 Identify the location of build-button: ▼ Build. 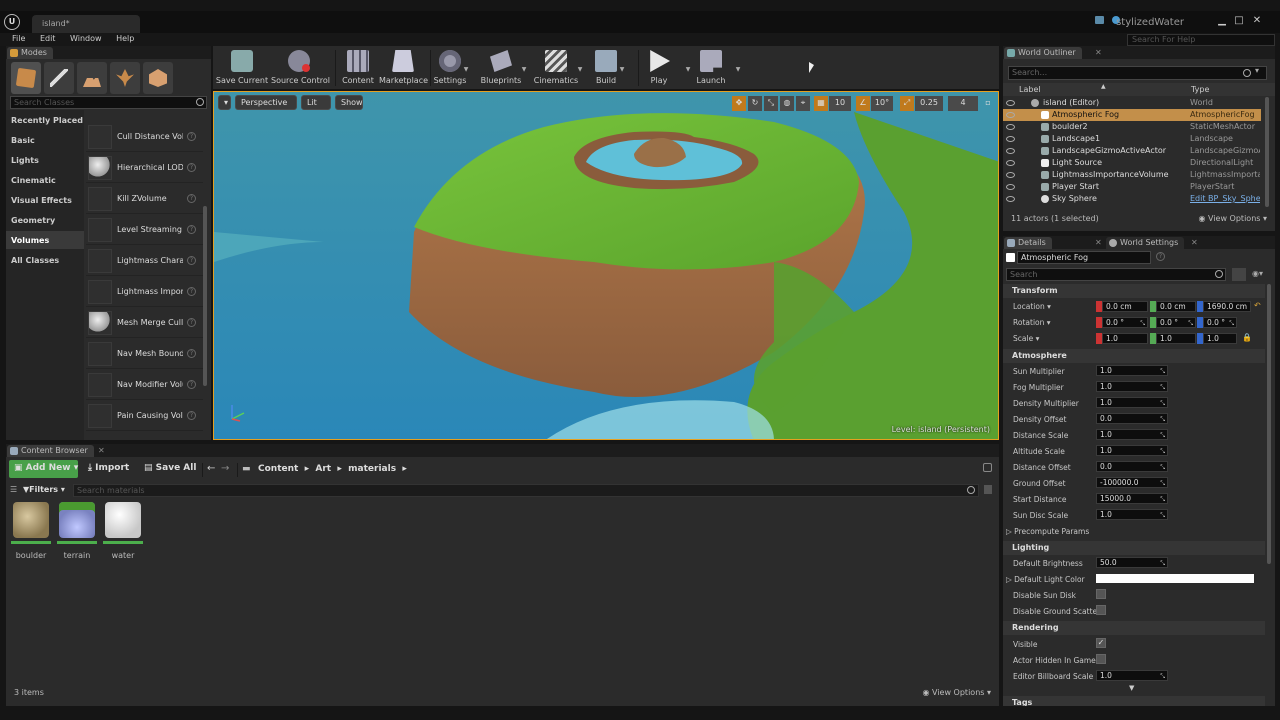
(608, 68).